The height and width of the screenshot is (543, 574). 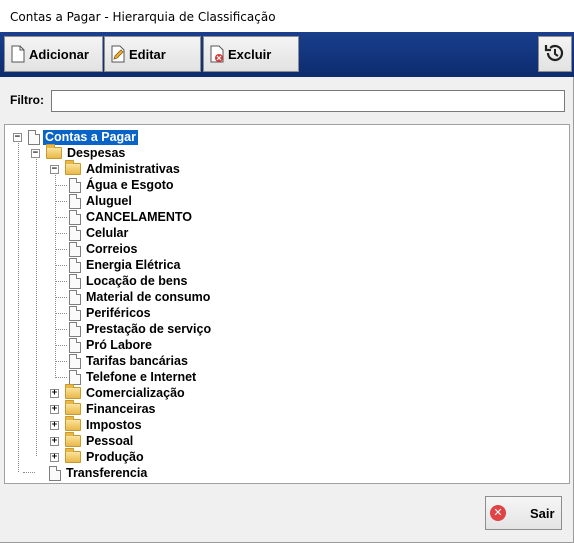 I want to click on tree-node-leaf: Água e Esgoto, so click(x=122, y=185).